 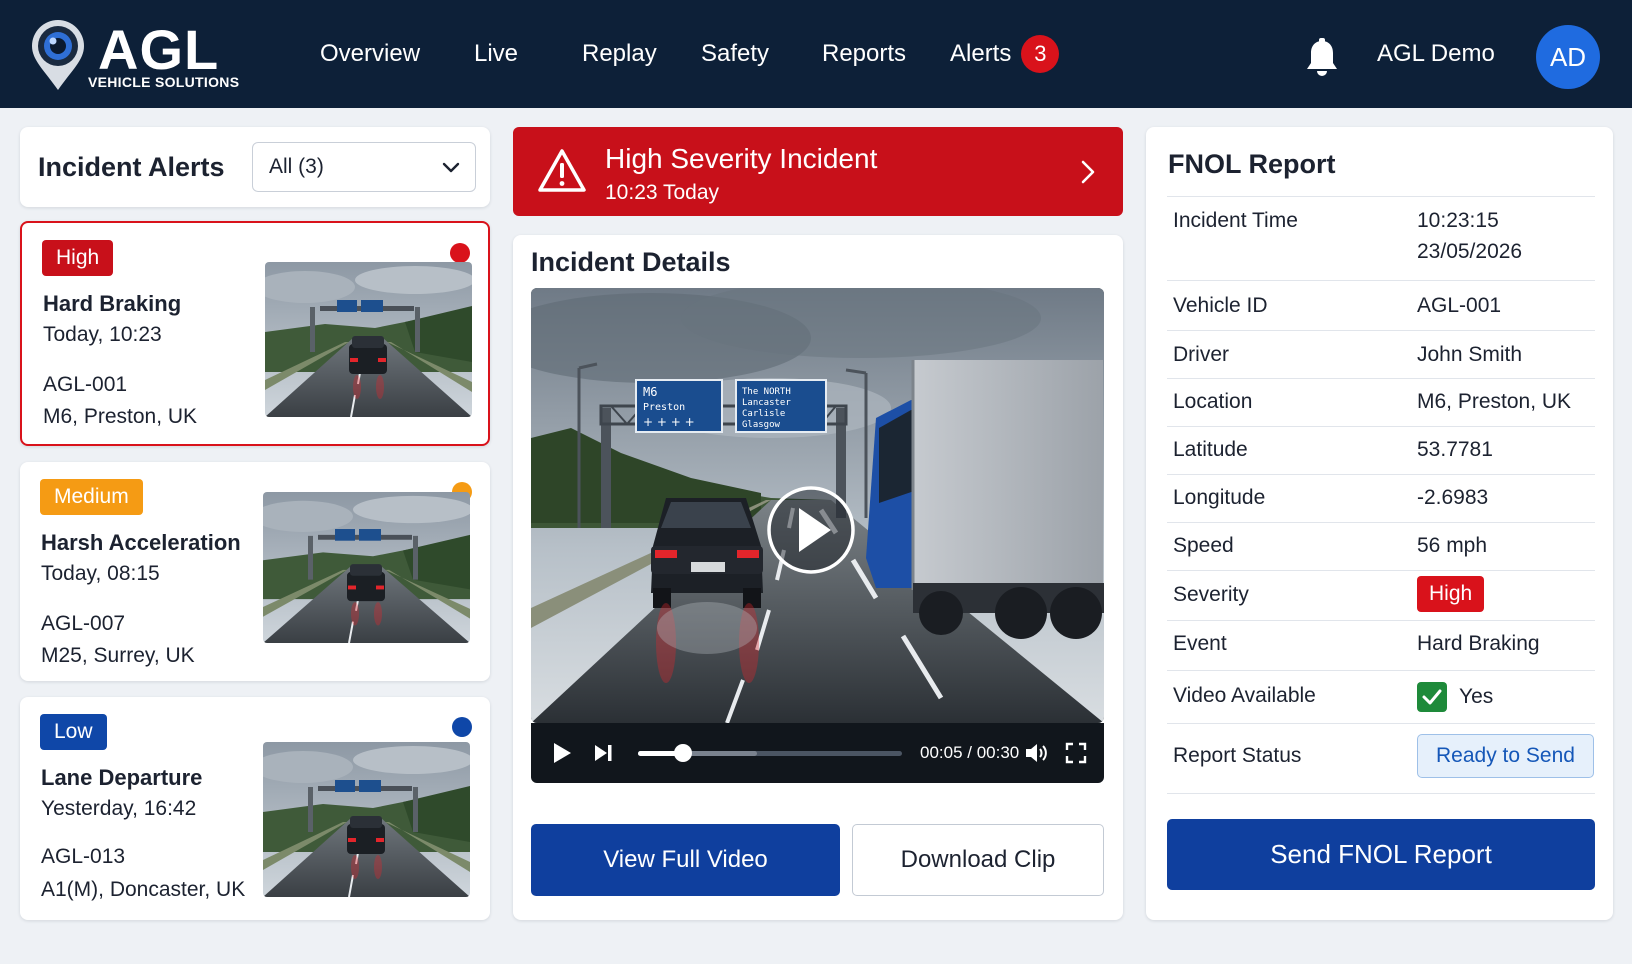 What do you see at coordinates (1219, 497) in the screenshot?
I see `field-label: Longitude` at bounding box center [1219, 497].